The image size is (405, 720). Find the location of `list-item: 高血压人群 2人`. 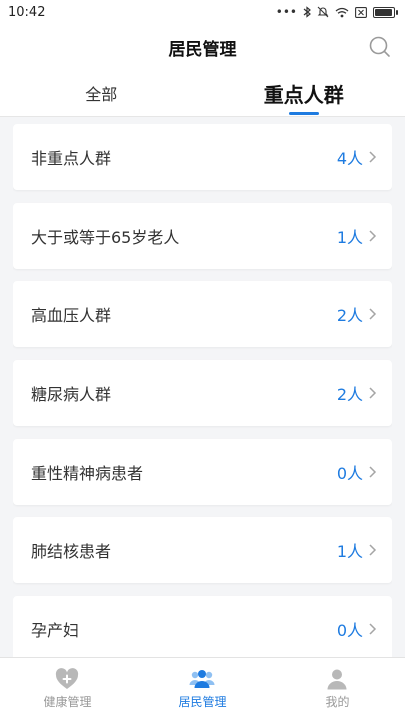

list-item: 高血压人群 2人 is located at coordinates (202, 314).